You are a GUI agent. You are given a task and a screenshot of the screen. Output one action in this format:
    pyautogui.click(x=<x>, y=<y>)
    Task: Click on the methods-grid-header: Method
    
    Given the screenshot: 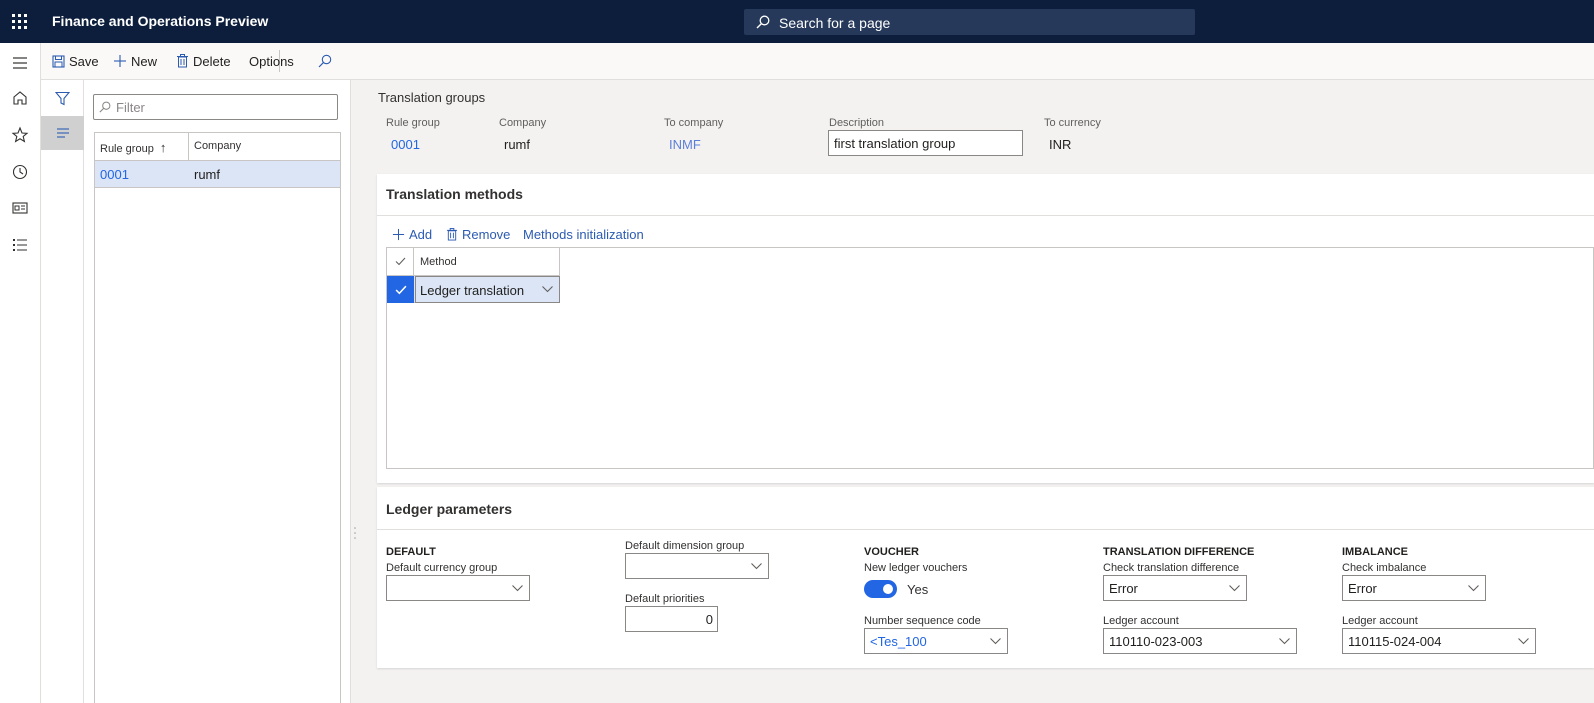 What is the action you would take?
    pyautogui.click(x=473, y=262)
    